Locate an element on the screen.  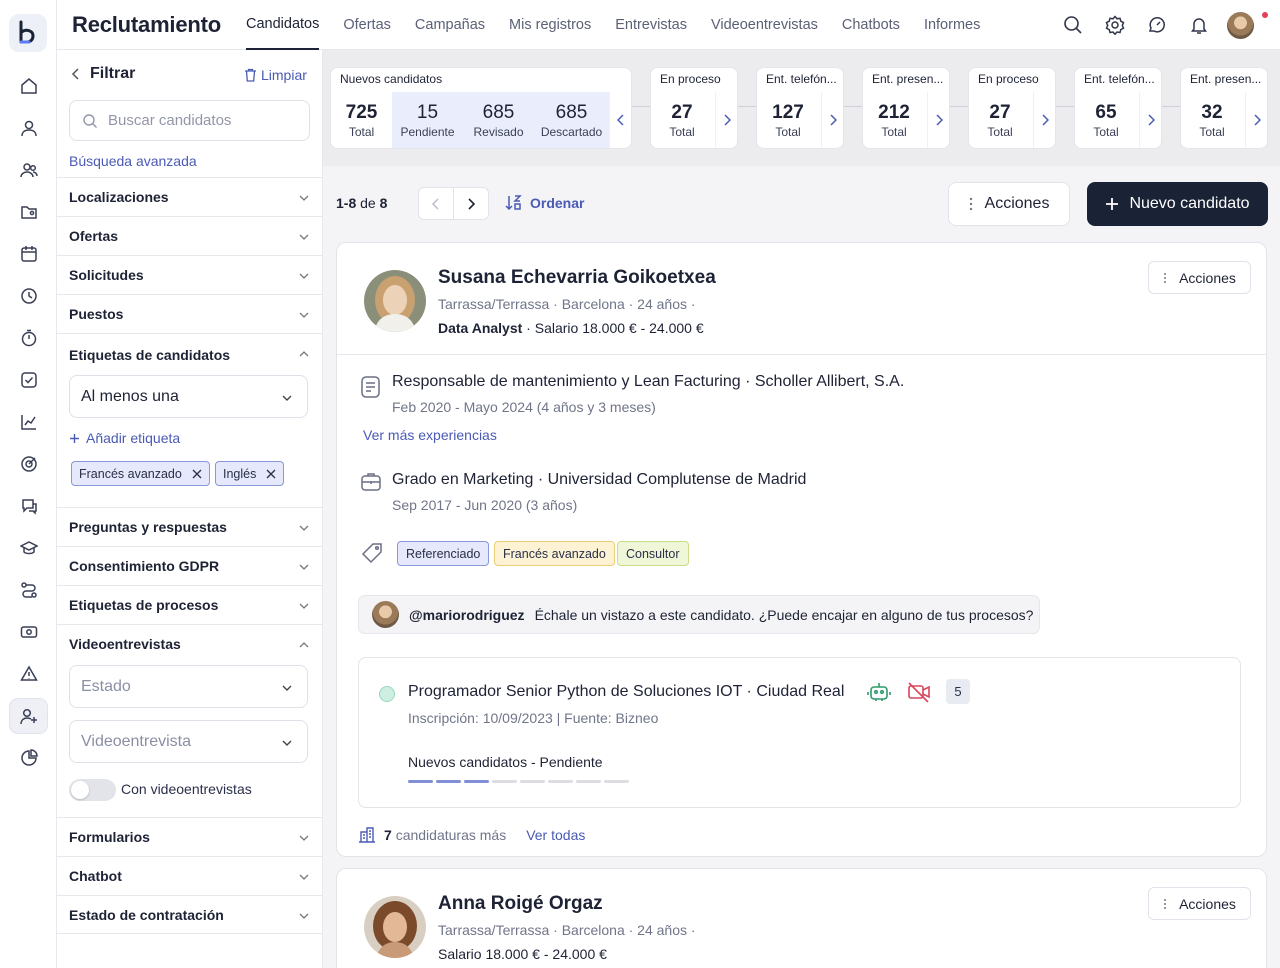
stage-cell-reviewed: 685 Revisado is located at coordinates (498, 120).